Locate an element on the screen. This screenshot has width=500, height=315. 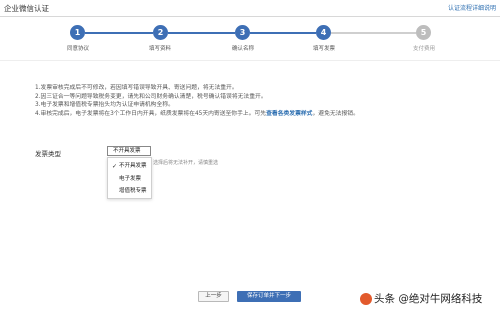
note-4-tail: ，避免无法报销。 is located at coordinates (335, 113).